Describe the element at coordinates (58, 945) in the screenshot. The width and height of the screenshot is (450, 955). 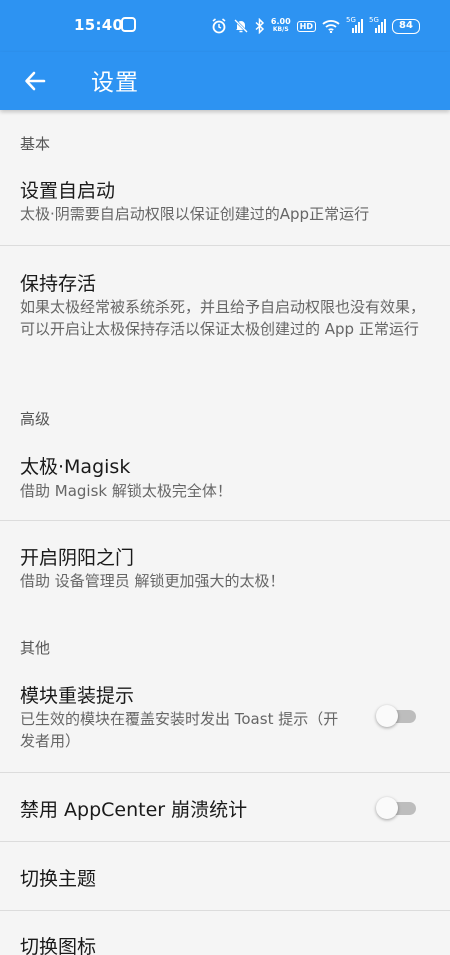
I see `setting-title: 切换图标` at that location.